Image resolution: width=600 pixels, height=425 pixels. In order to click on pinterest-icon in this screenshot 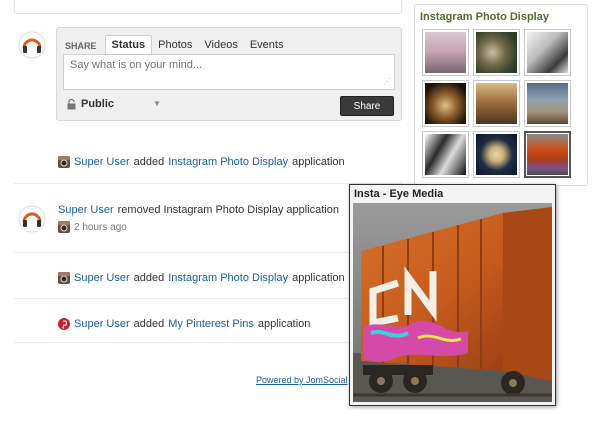, I will do `click(64, 324)`.